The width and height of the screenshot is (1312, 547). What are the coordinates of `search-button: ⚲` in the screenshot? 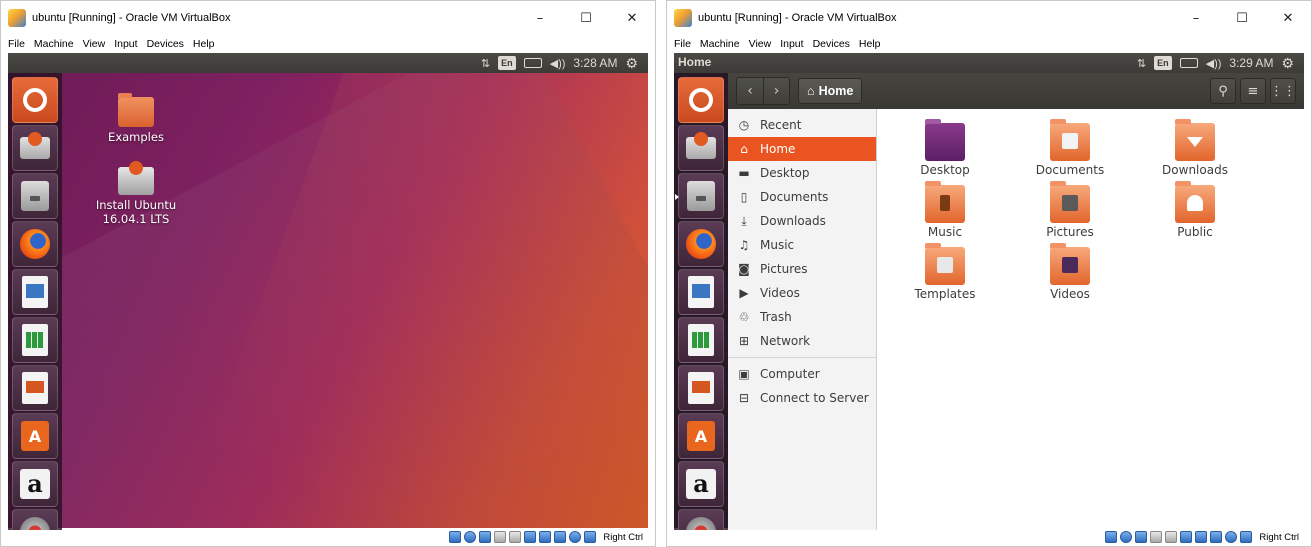 It's located at (1223, 91).